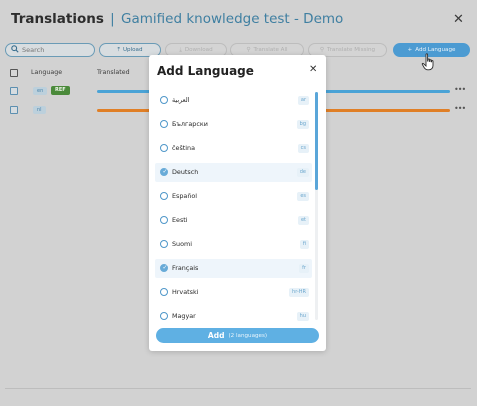 This screenshot has height=406, width=477. What do you see at coordinates (233, 124) in the screenshot?
I see `language-option-bg: Български bg` at bounding box center [233, 124].